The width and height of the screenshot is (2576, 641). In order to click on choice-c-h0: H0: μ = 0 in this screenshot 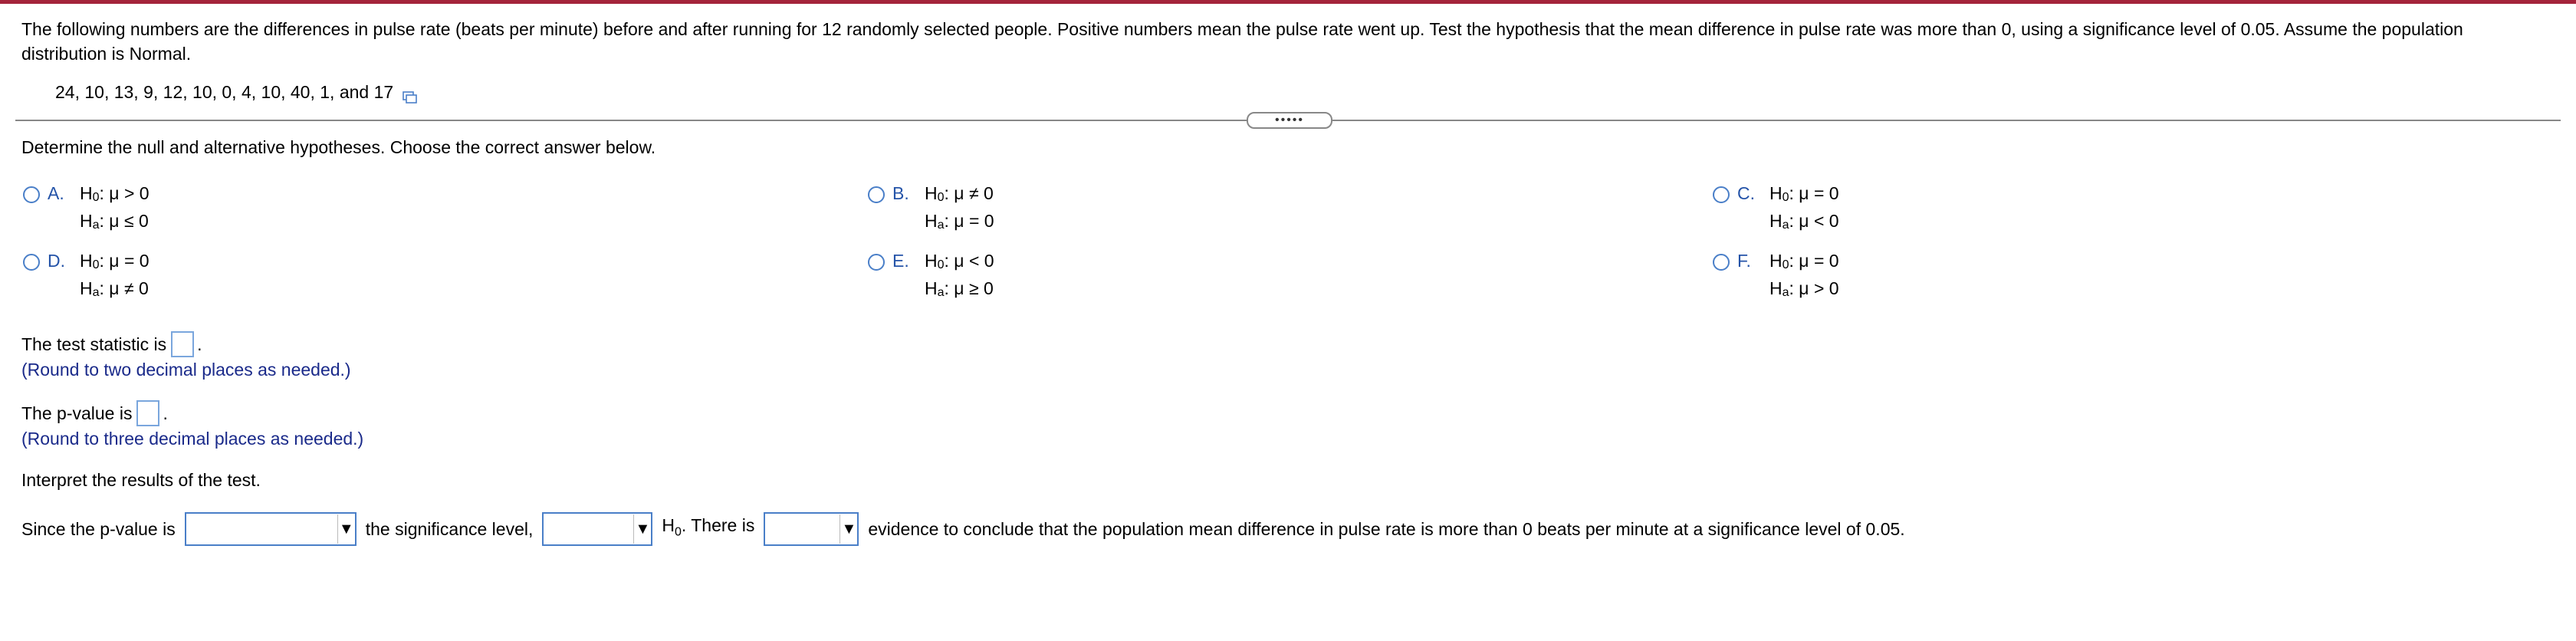, I will do `click(1804, 193)`.